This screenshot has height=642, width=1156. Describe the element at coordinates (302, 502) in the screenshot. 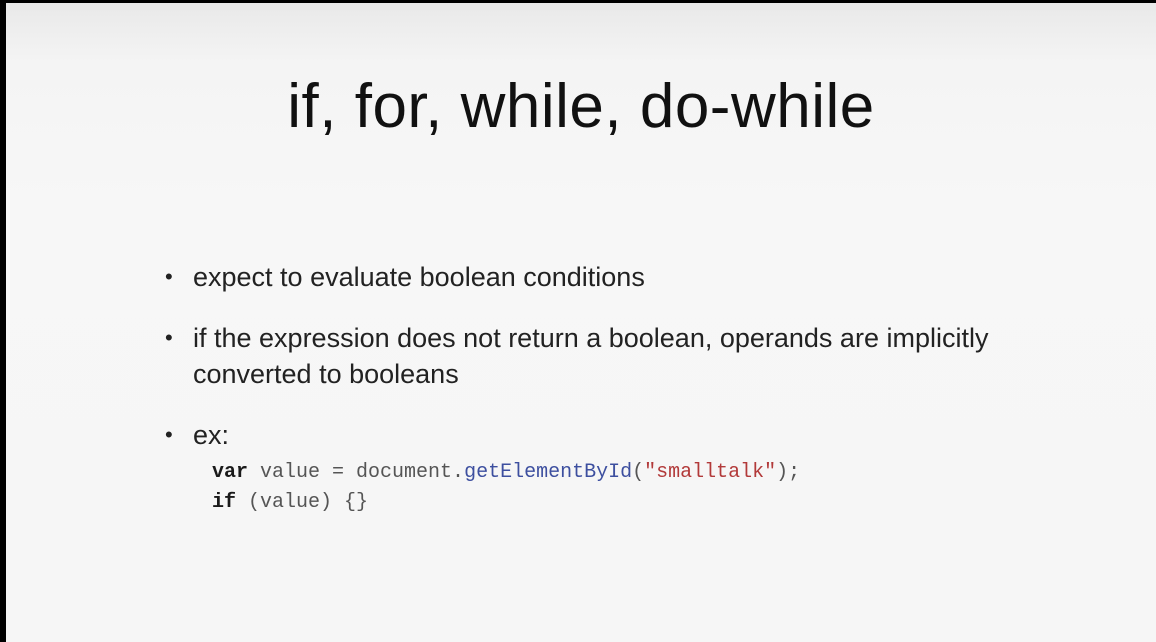

I see `code-text: (value) {}` at that location.